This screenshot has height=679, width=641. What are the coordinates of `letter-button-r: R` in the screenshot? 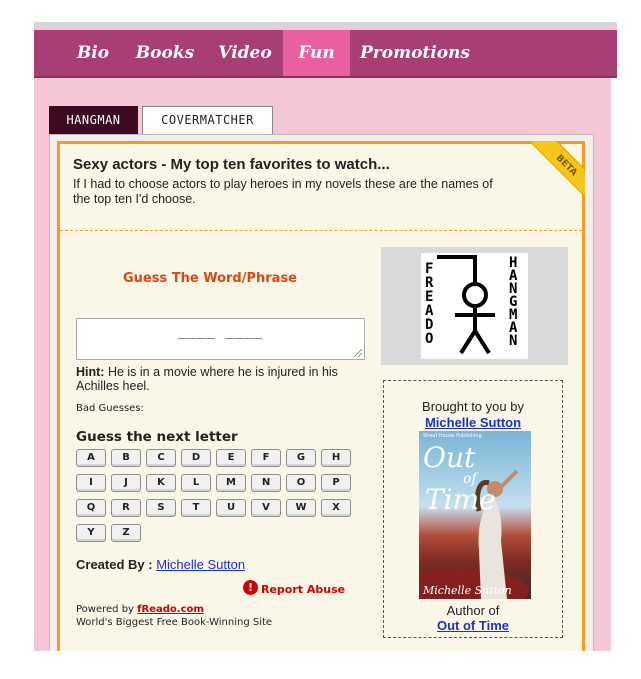 It's located at (126, 508).